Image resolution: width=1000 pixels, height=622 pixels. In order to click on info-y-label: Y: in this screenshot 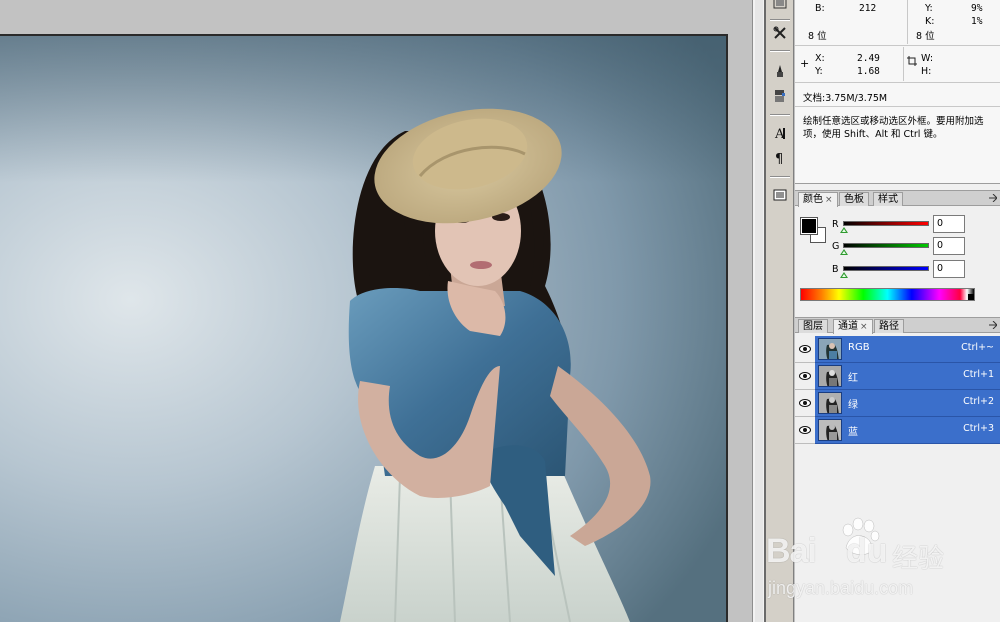, I will do `click(929, 8)`.